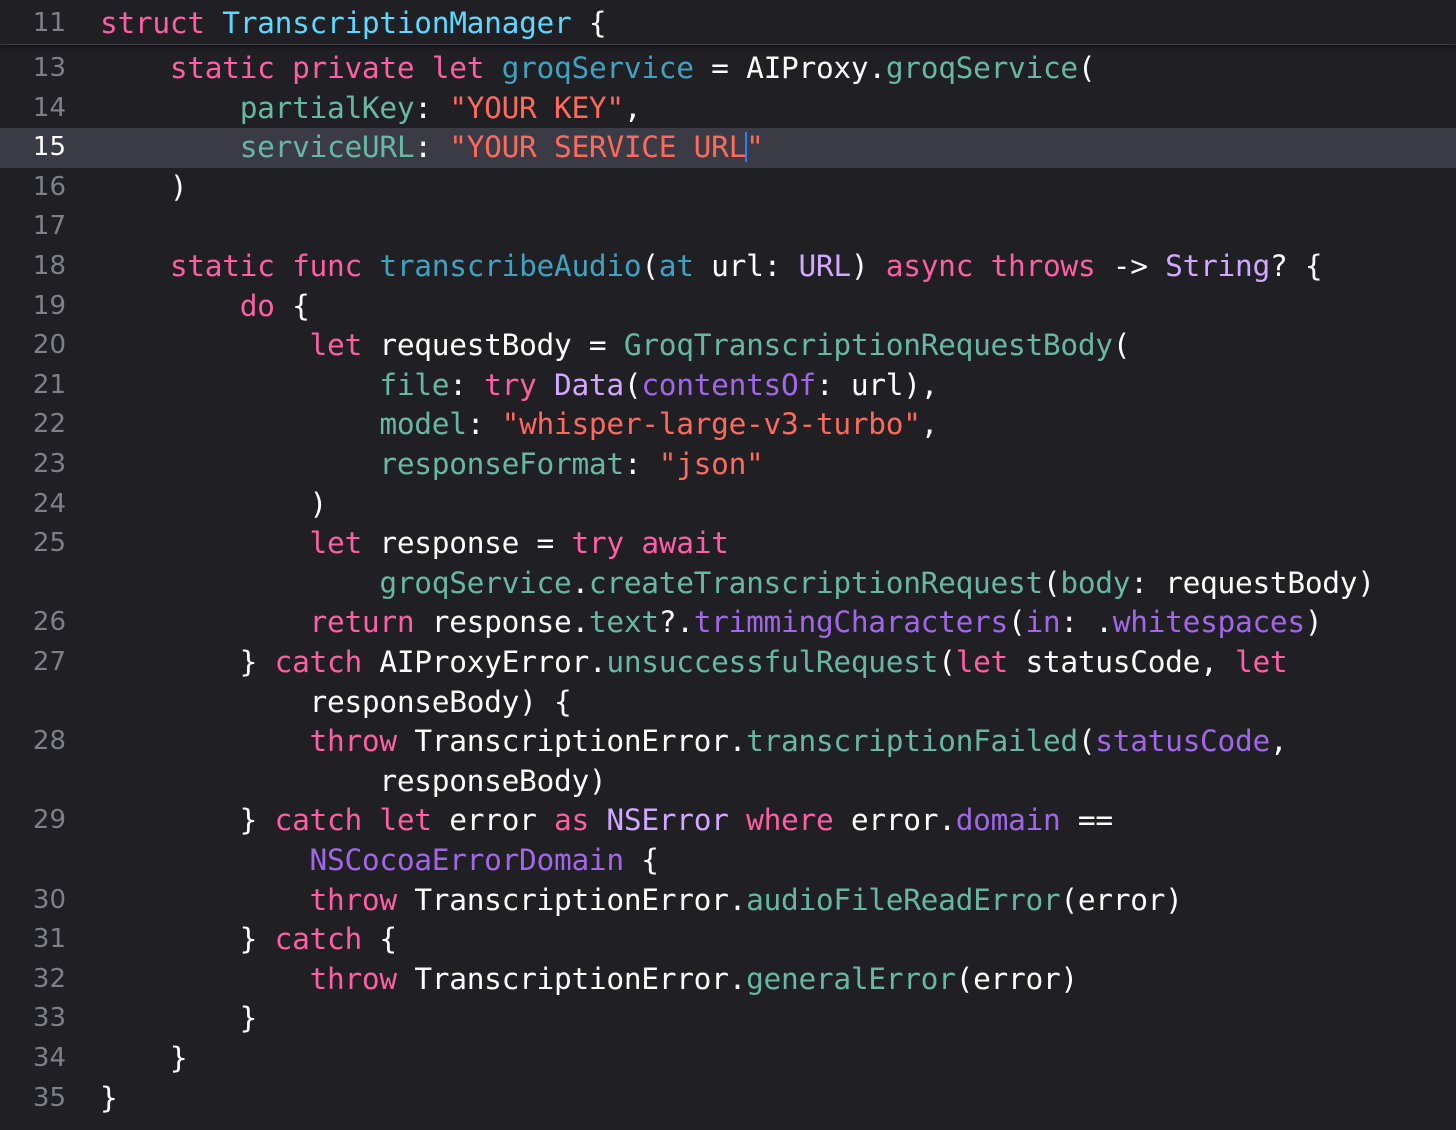 Image resolution: width=1456 pixels, height=1130 pixels. Describe the element at coordinates (49, 226) in the screenshot. I see `line-number: 17` at that location.